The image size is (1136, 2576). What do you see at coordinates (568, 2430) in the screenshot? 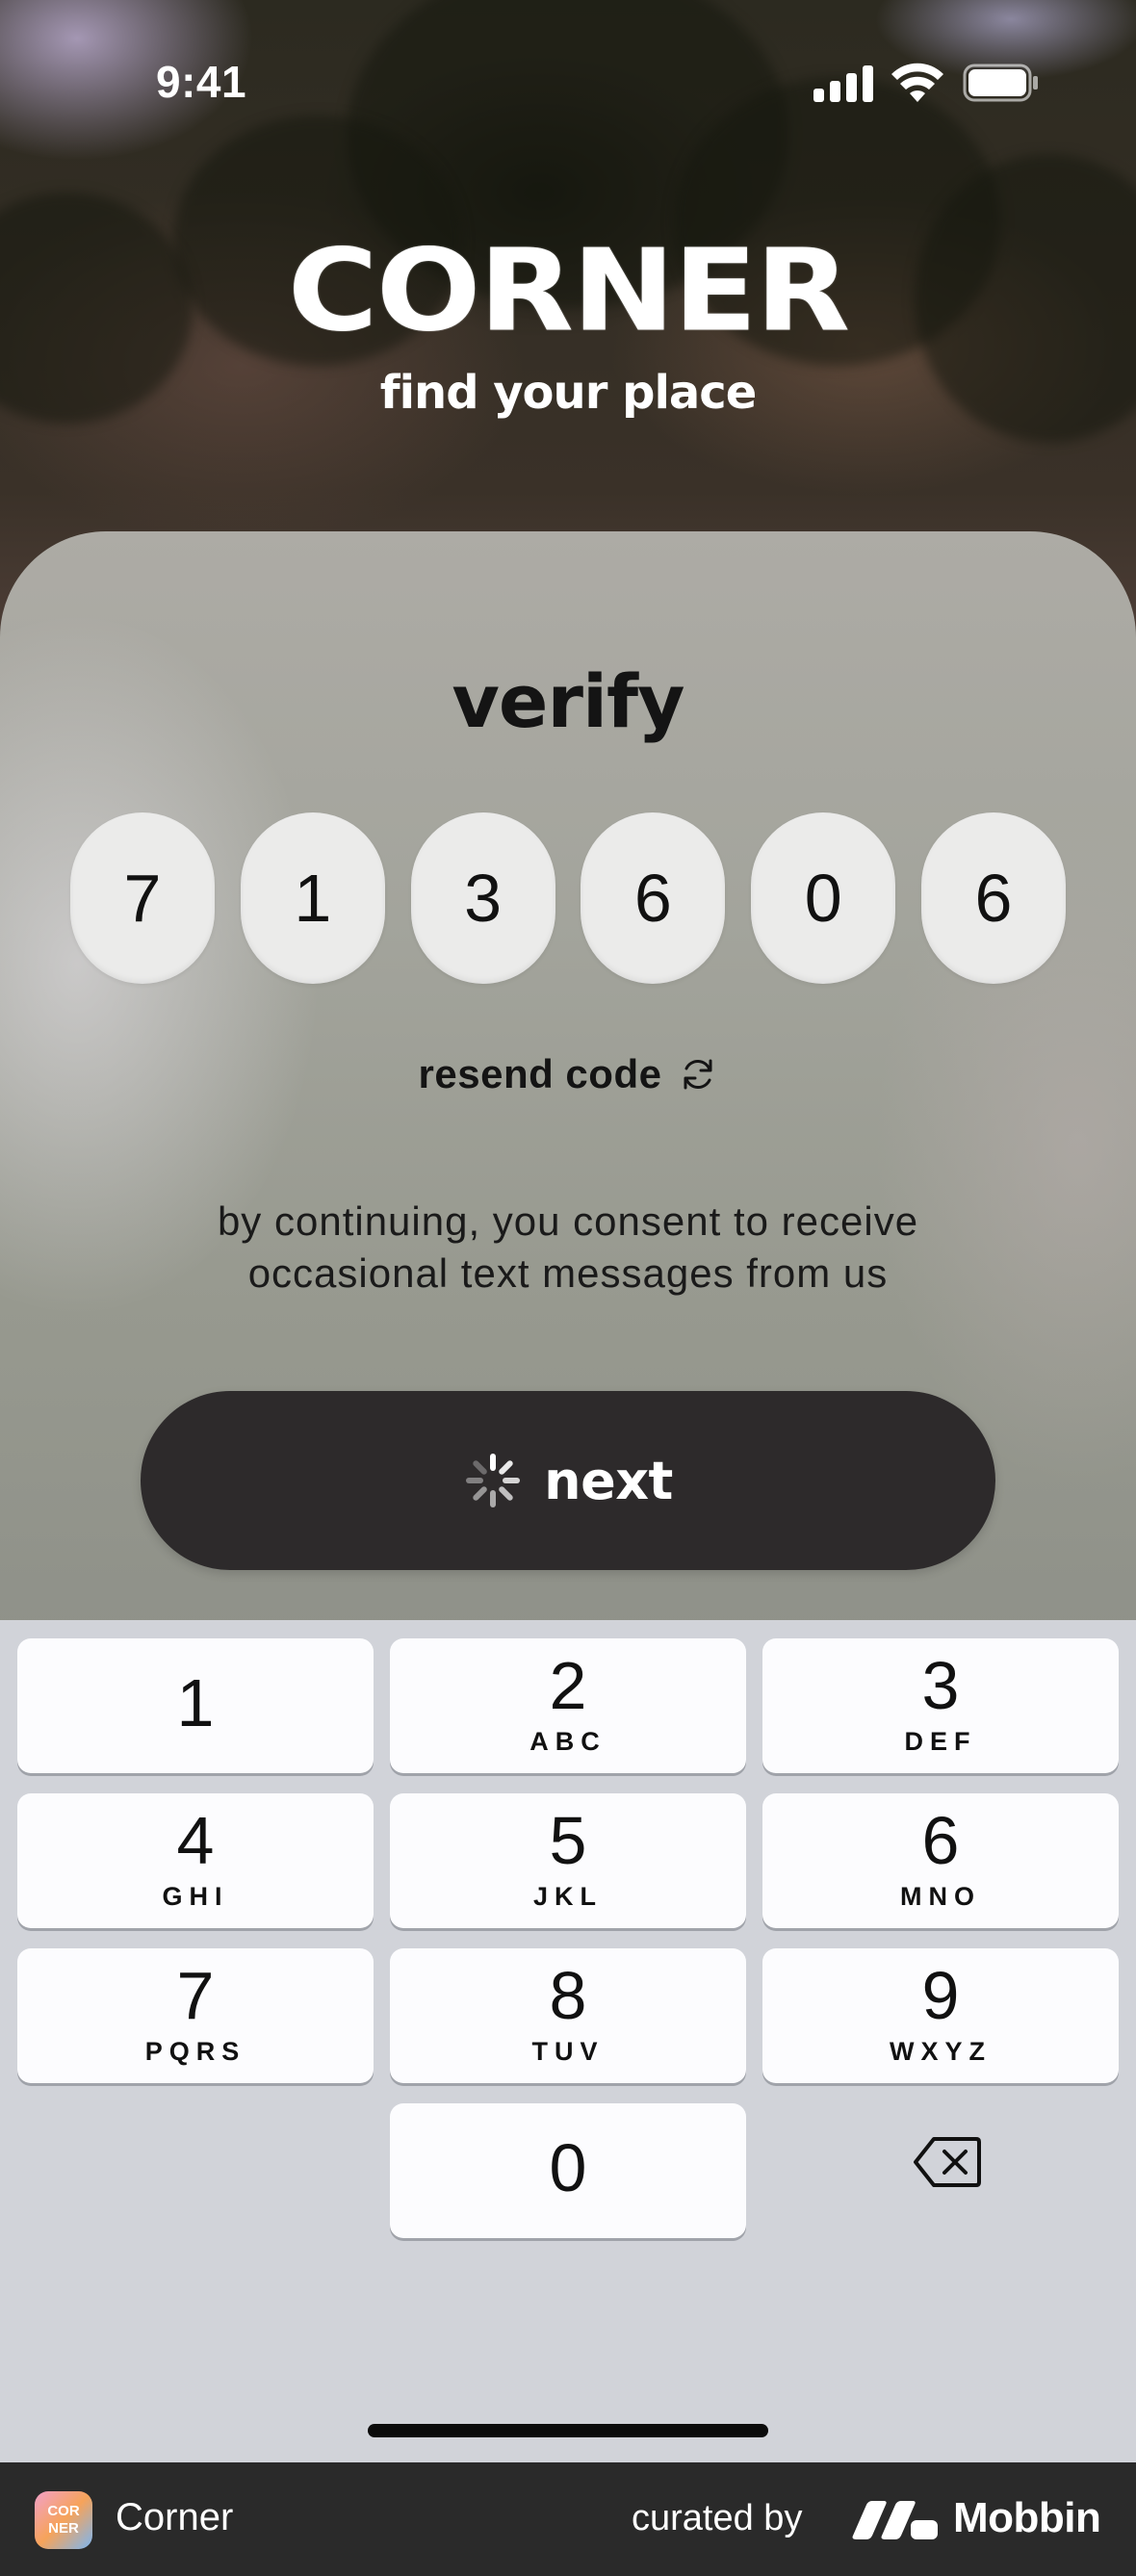
I see `home-indicator` at bounding box center [568, 2430].